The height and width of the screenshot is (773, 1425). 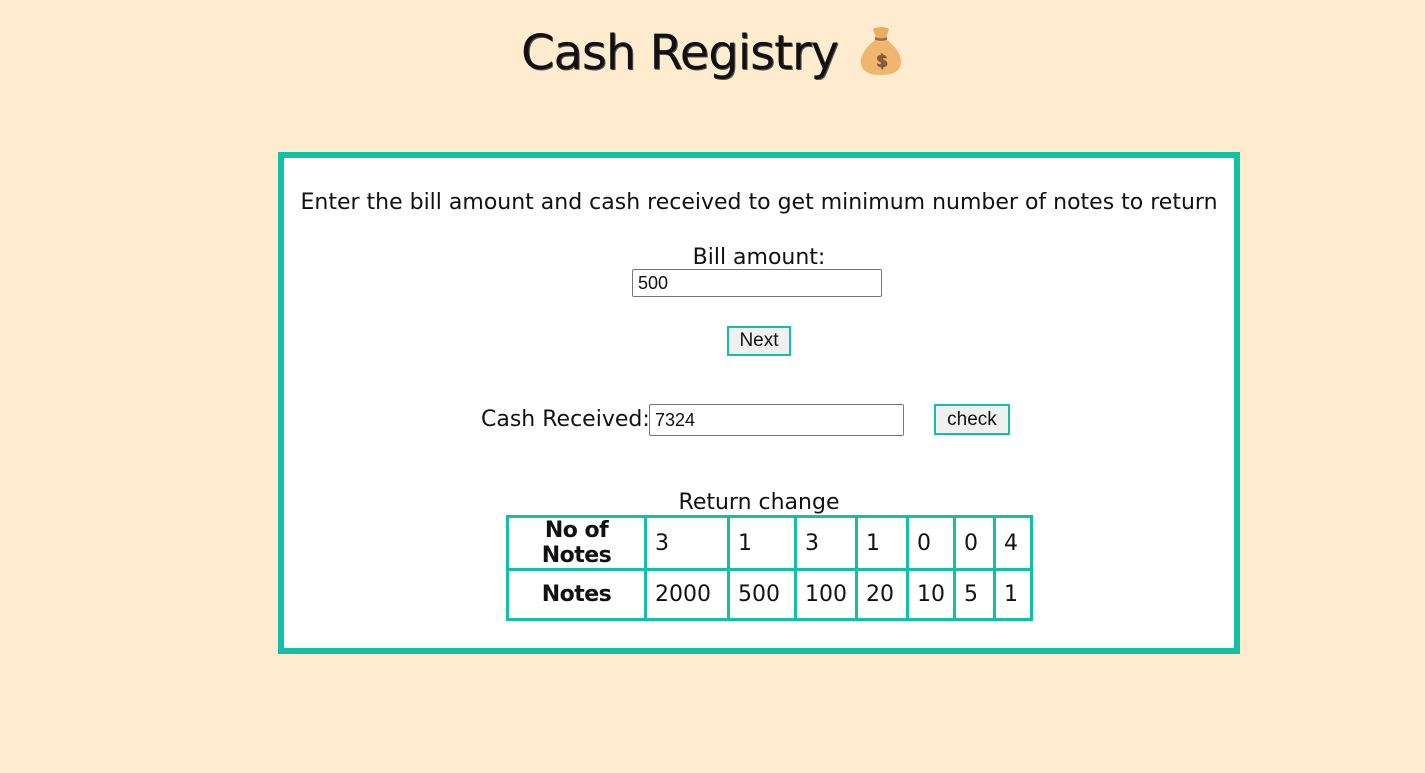 I want to click on cash-received-label: Cash Received:, so click(x=565, y=419).